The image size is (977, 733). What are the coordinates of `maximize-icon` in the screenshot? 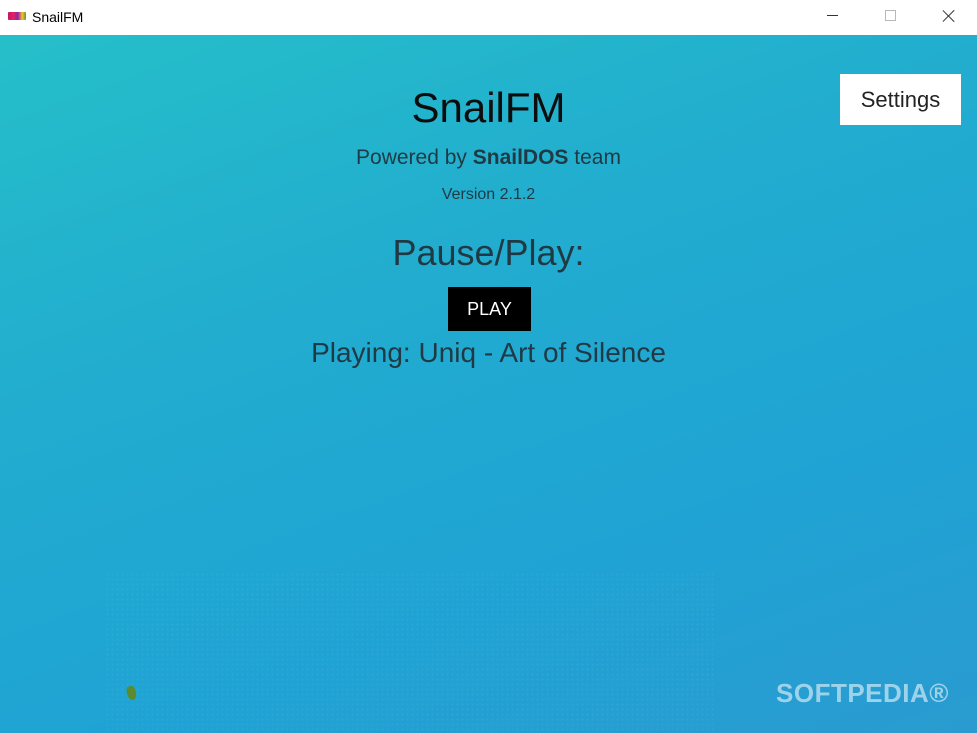 It's located at (890, 15).